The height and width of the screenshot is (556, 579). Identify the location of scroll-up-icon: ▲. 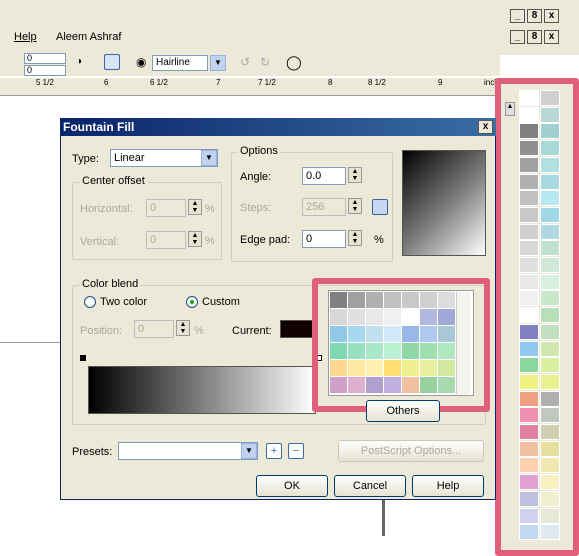
(510, 109).